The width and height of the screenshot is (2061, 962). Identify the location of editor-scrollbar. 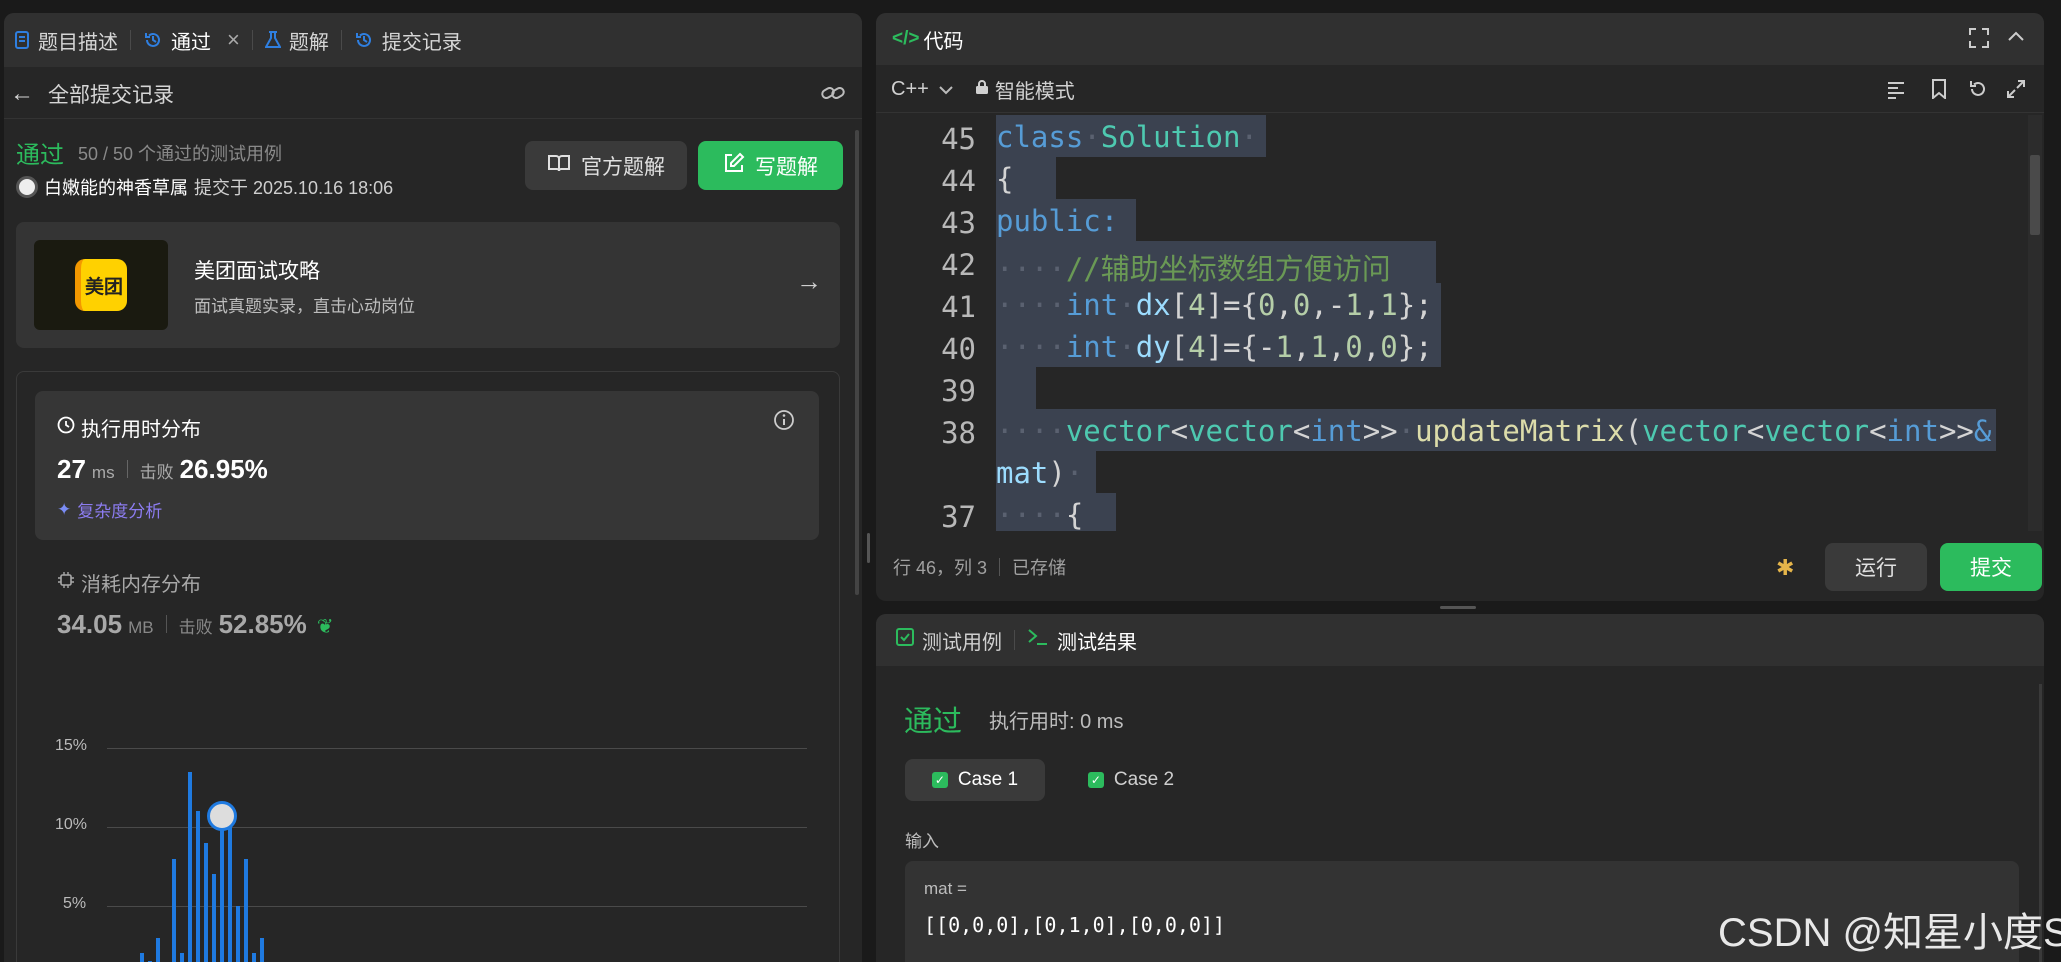
(2035, 323).